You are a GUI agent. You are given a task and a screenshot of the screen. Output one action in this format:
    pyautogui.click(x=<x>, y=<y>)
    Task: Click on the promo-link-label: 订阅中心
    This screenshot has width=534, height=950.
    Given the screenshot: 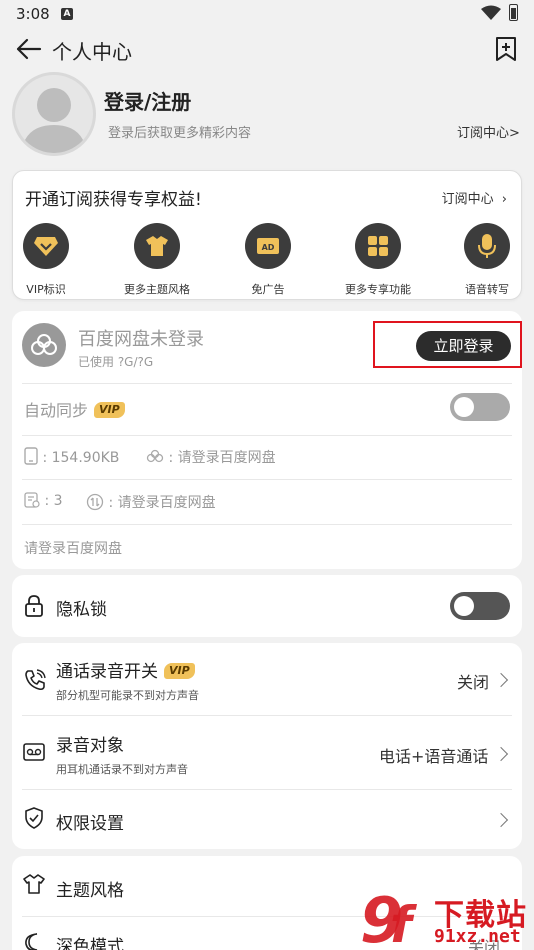 What is the action you would take?
    pyautogui.click(x=467, y=199)
    